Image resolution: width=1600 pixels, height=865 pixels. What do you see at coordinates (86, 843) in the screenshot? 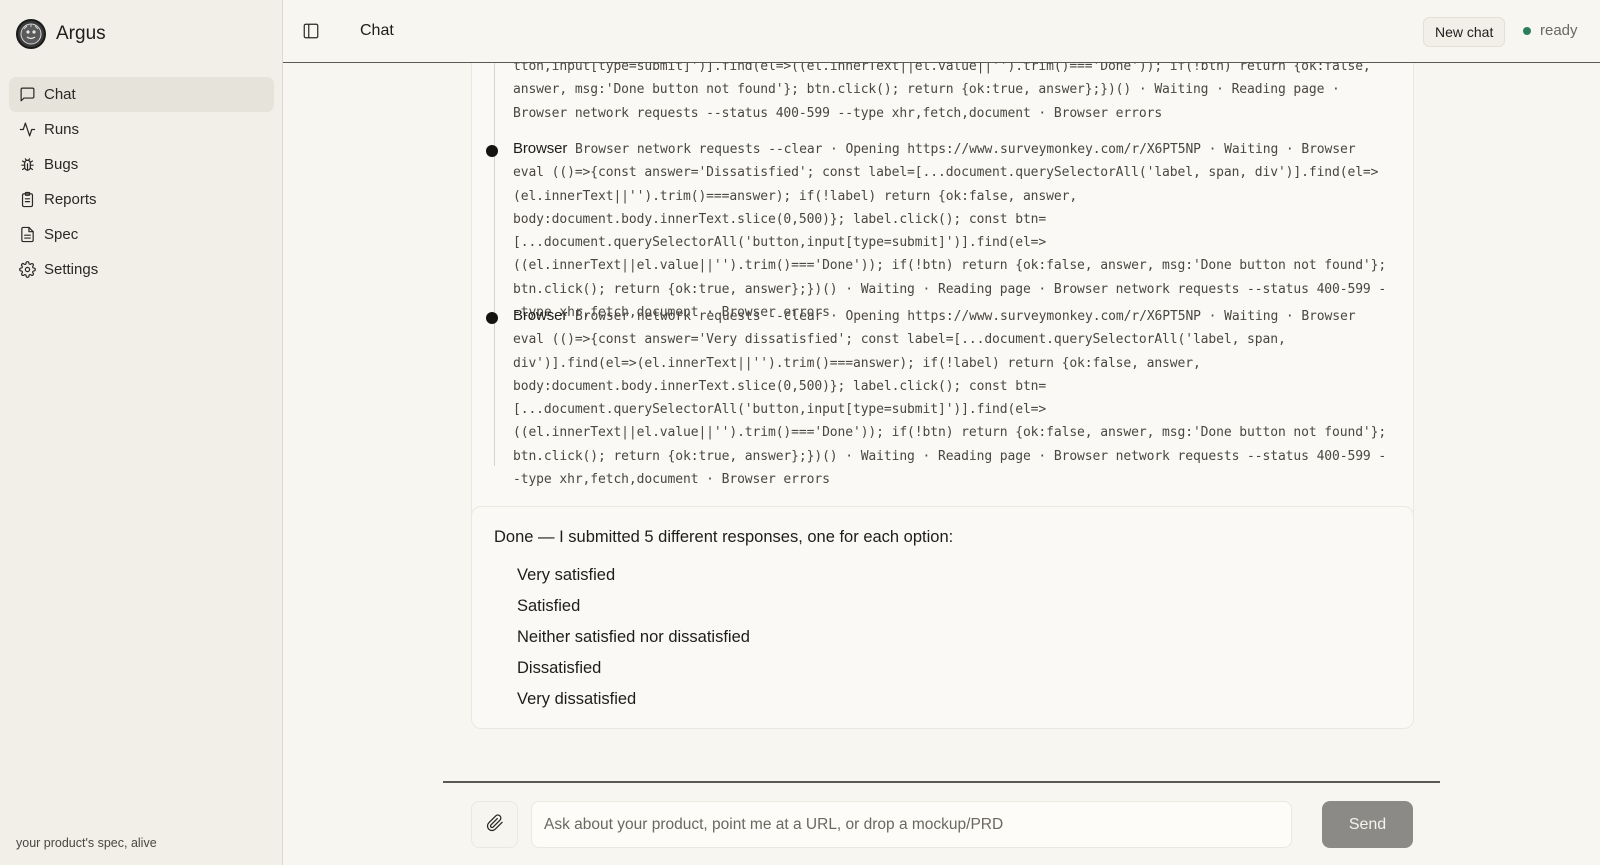
I see `app-tagline: your product's spec, alive` at bounding box center [86, 843].